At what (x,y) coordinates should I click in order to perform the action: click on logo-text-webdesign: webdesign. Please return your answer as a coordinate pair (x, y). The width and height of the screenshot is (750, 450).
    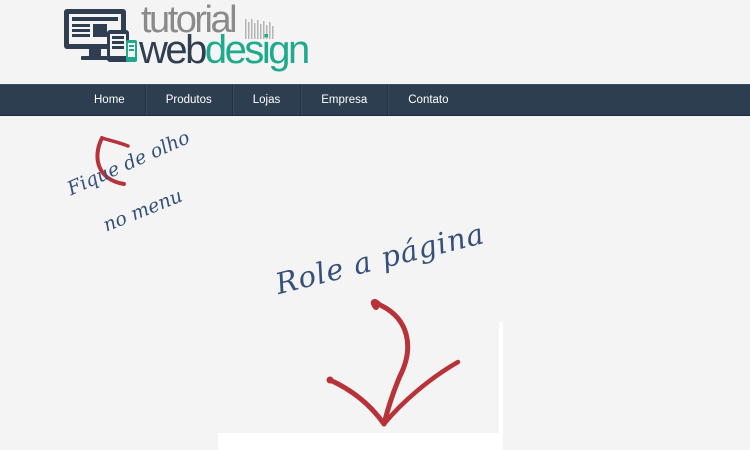
    Looking at the image, I should click on (224, 50).